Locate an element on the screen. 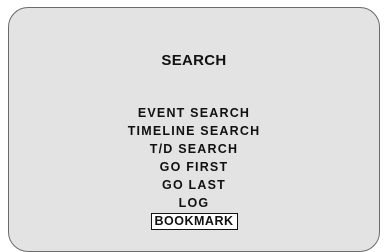  menu-item-go-last: GO LAST is located at coordinates (194, 185).